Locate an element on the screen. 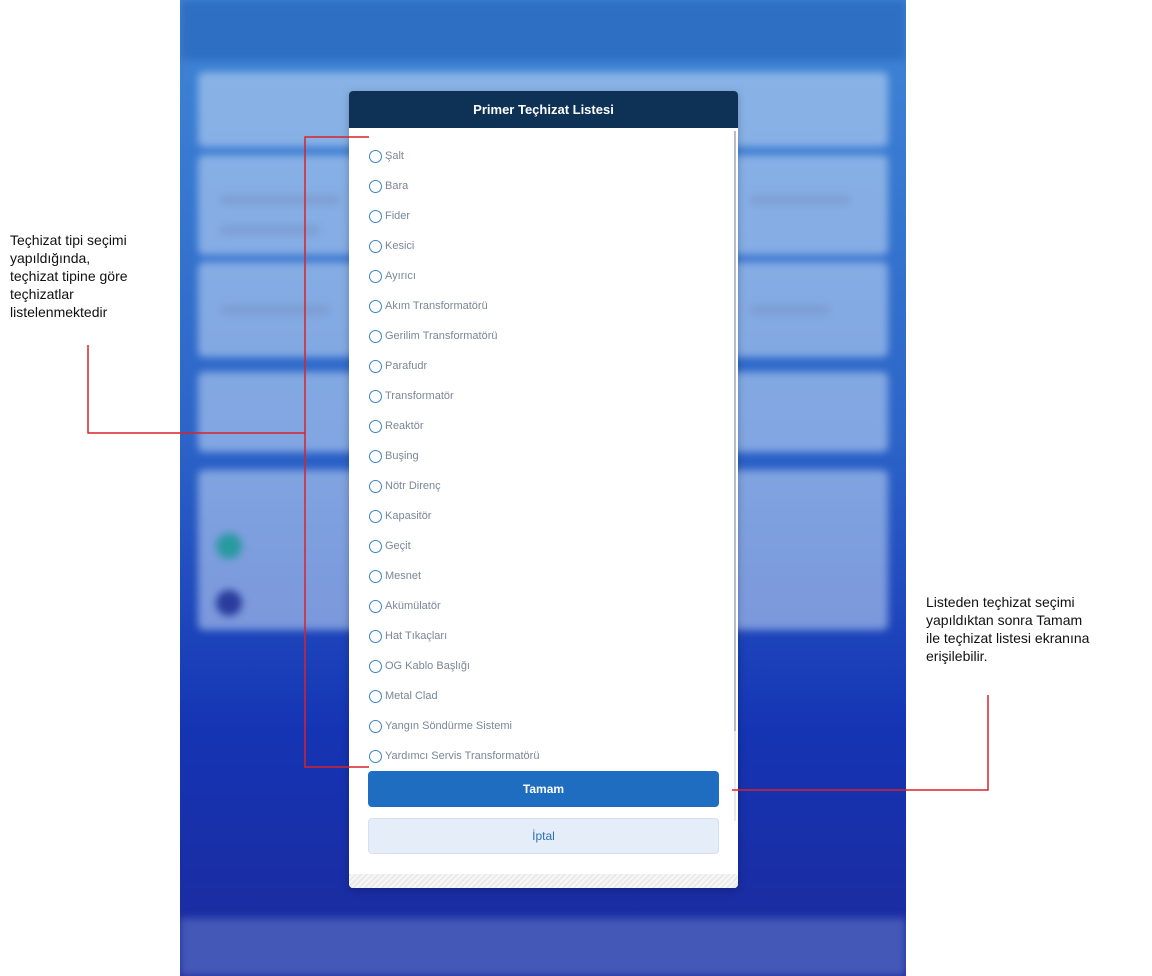 The width and height of the screenshot is (1152, 976). equipment-option-label: Gerilim Transformatörü is located at coordinates (441, 336).